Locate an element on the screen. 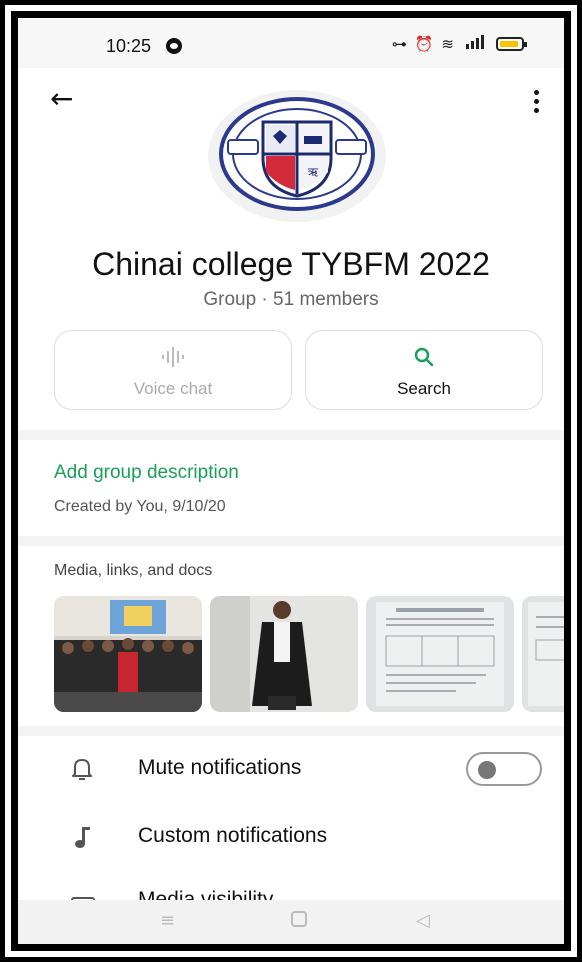 This screenshot has width=582, height=962. add-group-description-link: Add group description is located at coordinates (146, 473).